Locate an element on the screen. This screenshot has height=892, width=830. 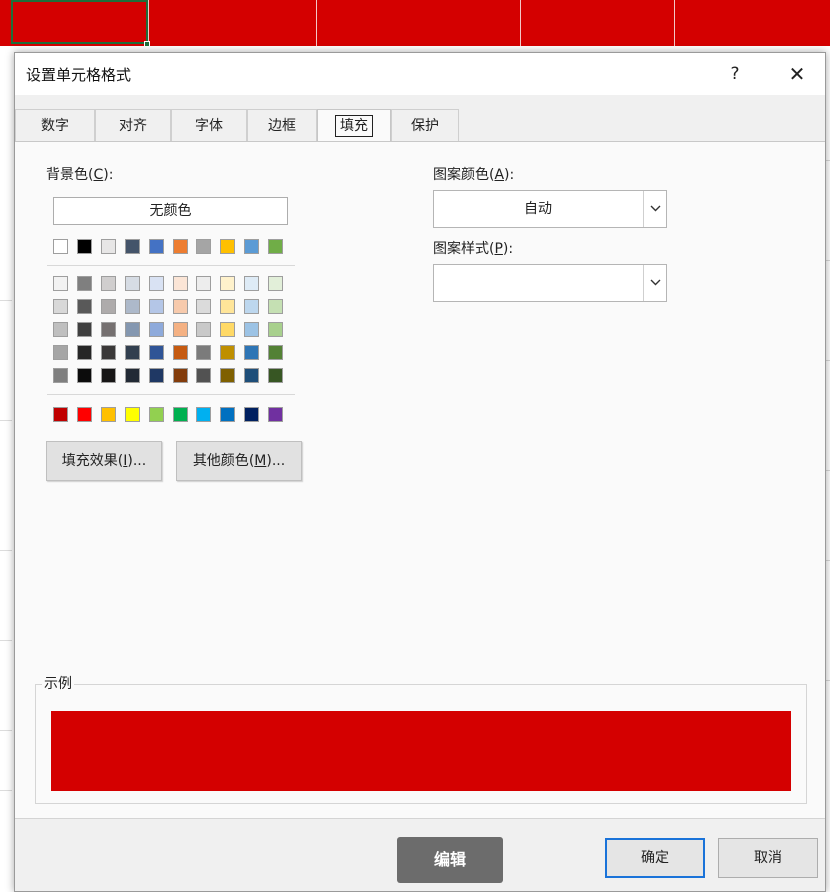
help-button: ? is located at coordinates (735, 74).